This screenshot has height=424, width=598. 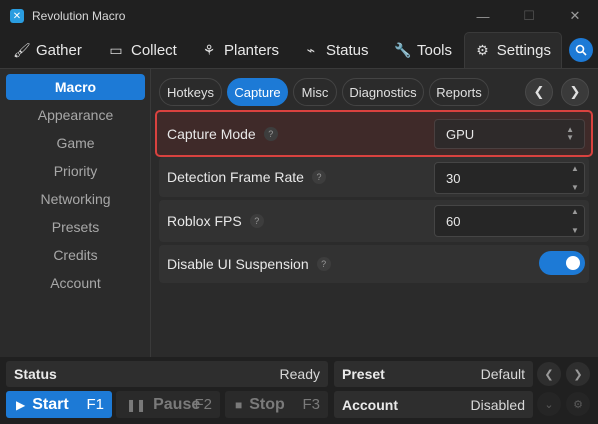 I want to click on subtab-capture: Capture, so click(x=257, y=92).